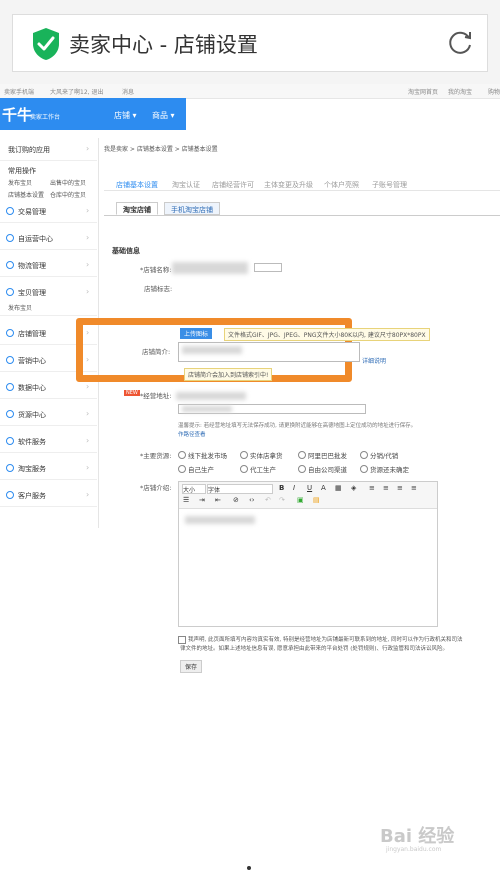 Image resolution: width=500 pixels, height=876 pixels. Describe the element at coordinates (414, 488) in the screenshot. I see `justify-icon: ≡` at that location.